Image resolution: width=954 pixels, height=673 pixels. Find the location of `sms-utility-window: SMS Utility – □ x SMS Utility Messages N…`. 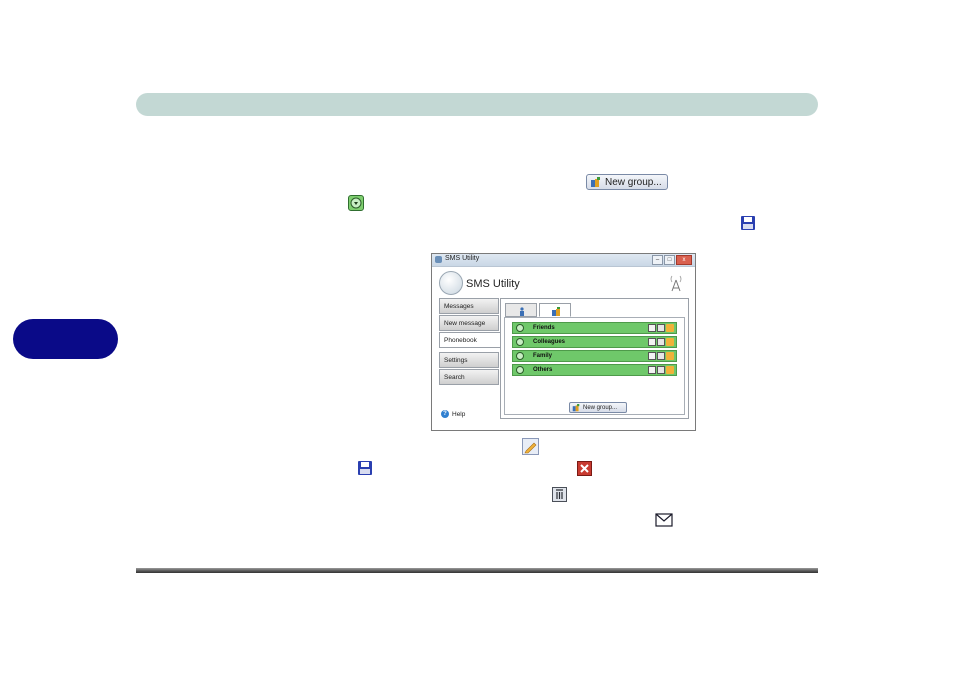

sms-utility-window: SMS Utility – □ x SMS Utility Messages N… is located at coordinates (563, 342).